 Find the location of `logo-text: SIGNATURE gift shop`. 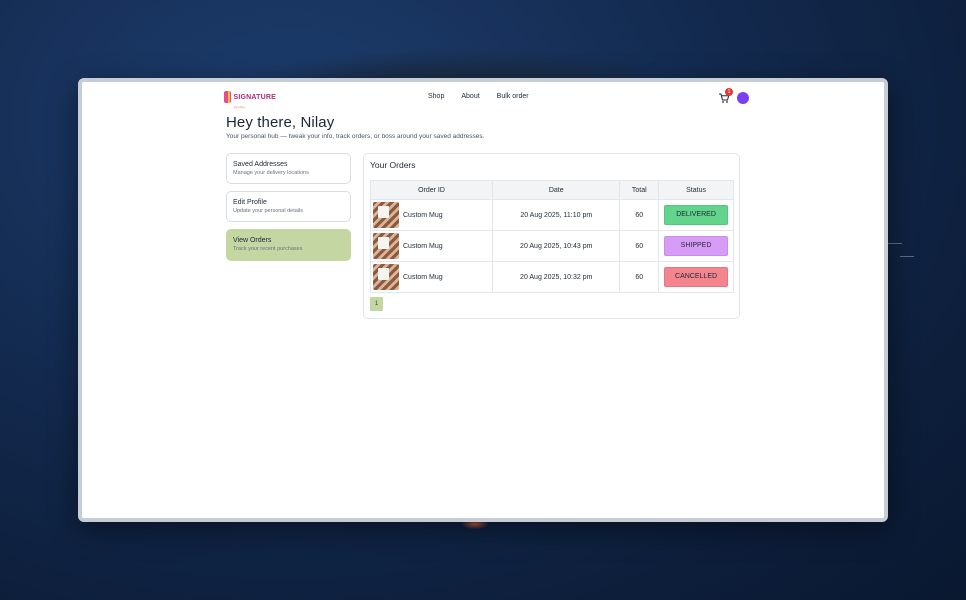

logo-text: SIGNATURE gift shop is located at coordinates (254, 97).